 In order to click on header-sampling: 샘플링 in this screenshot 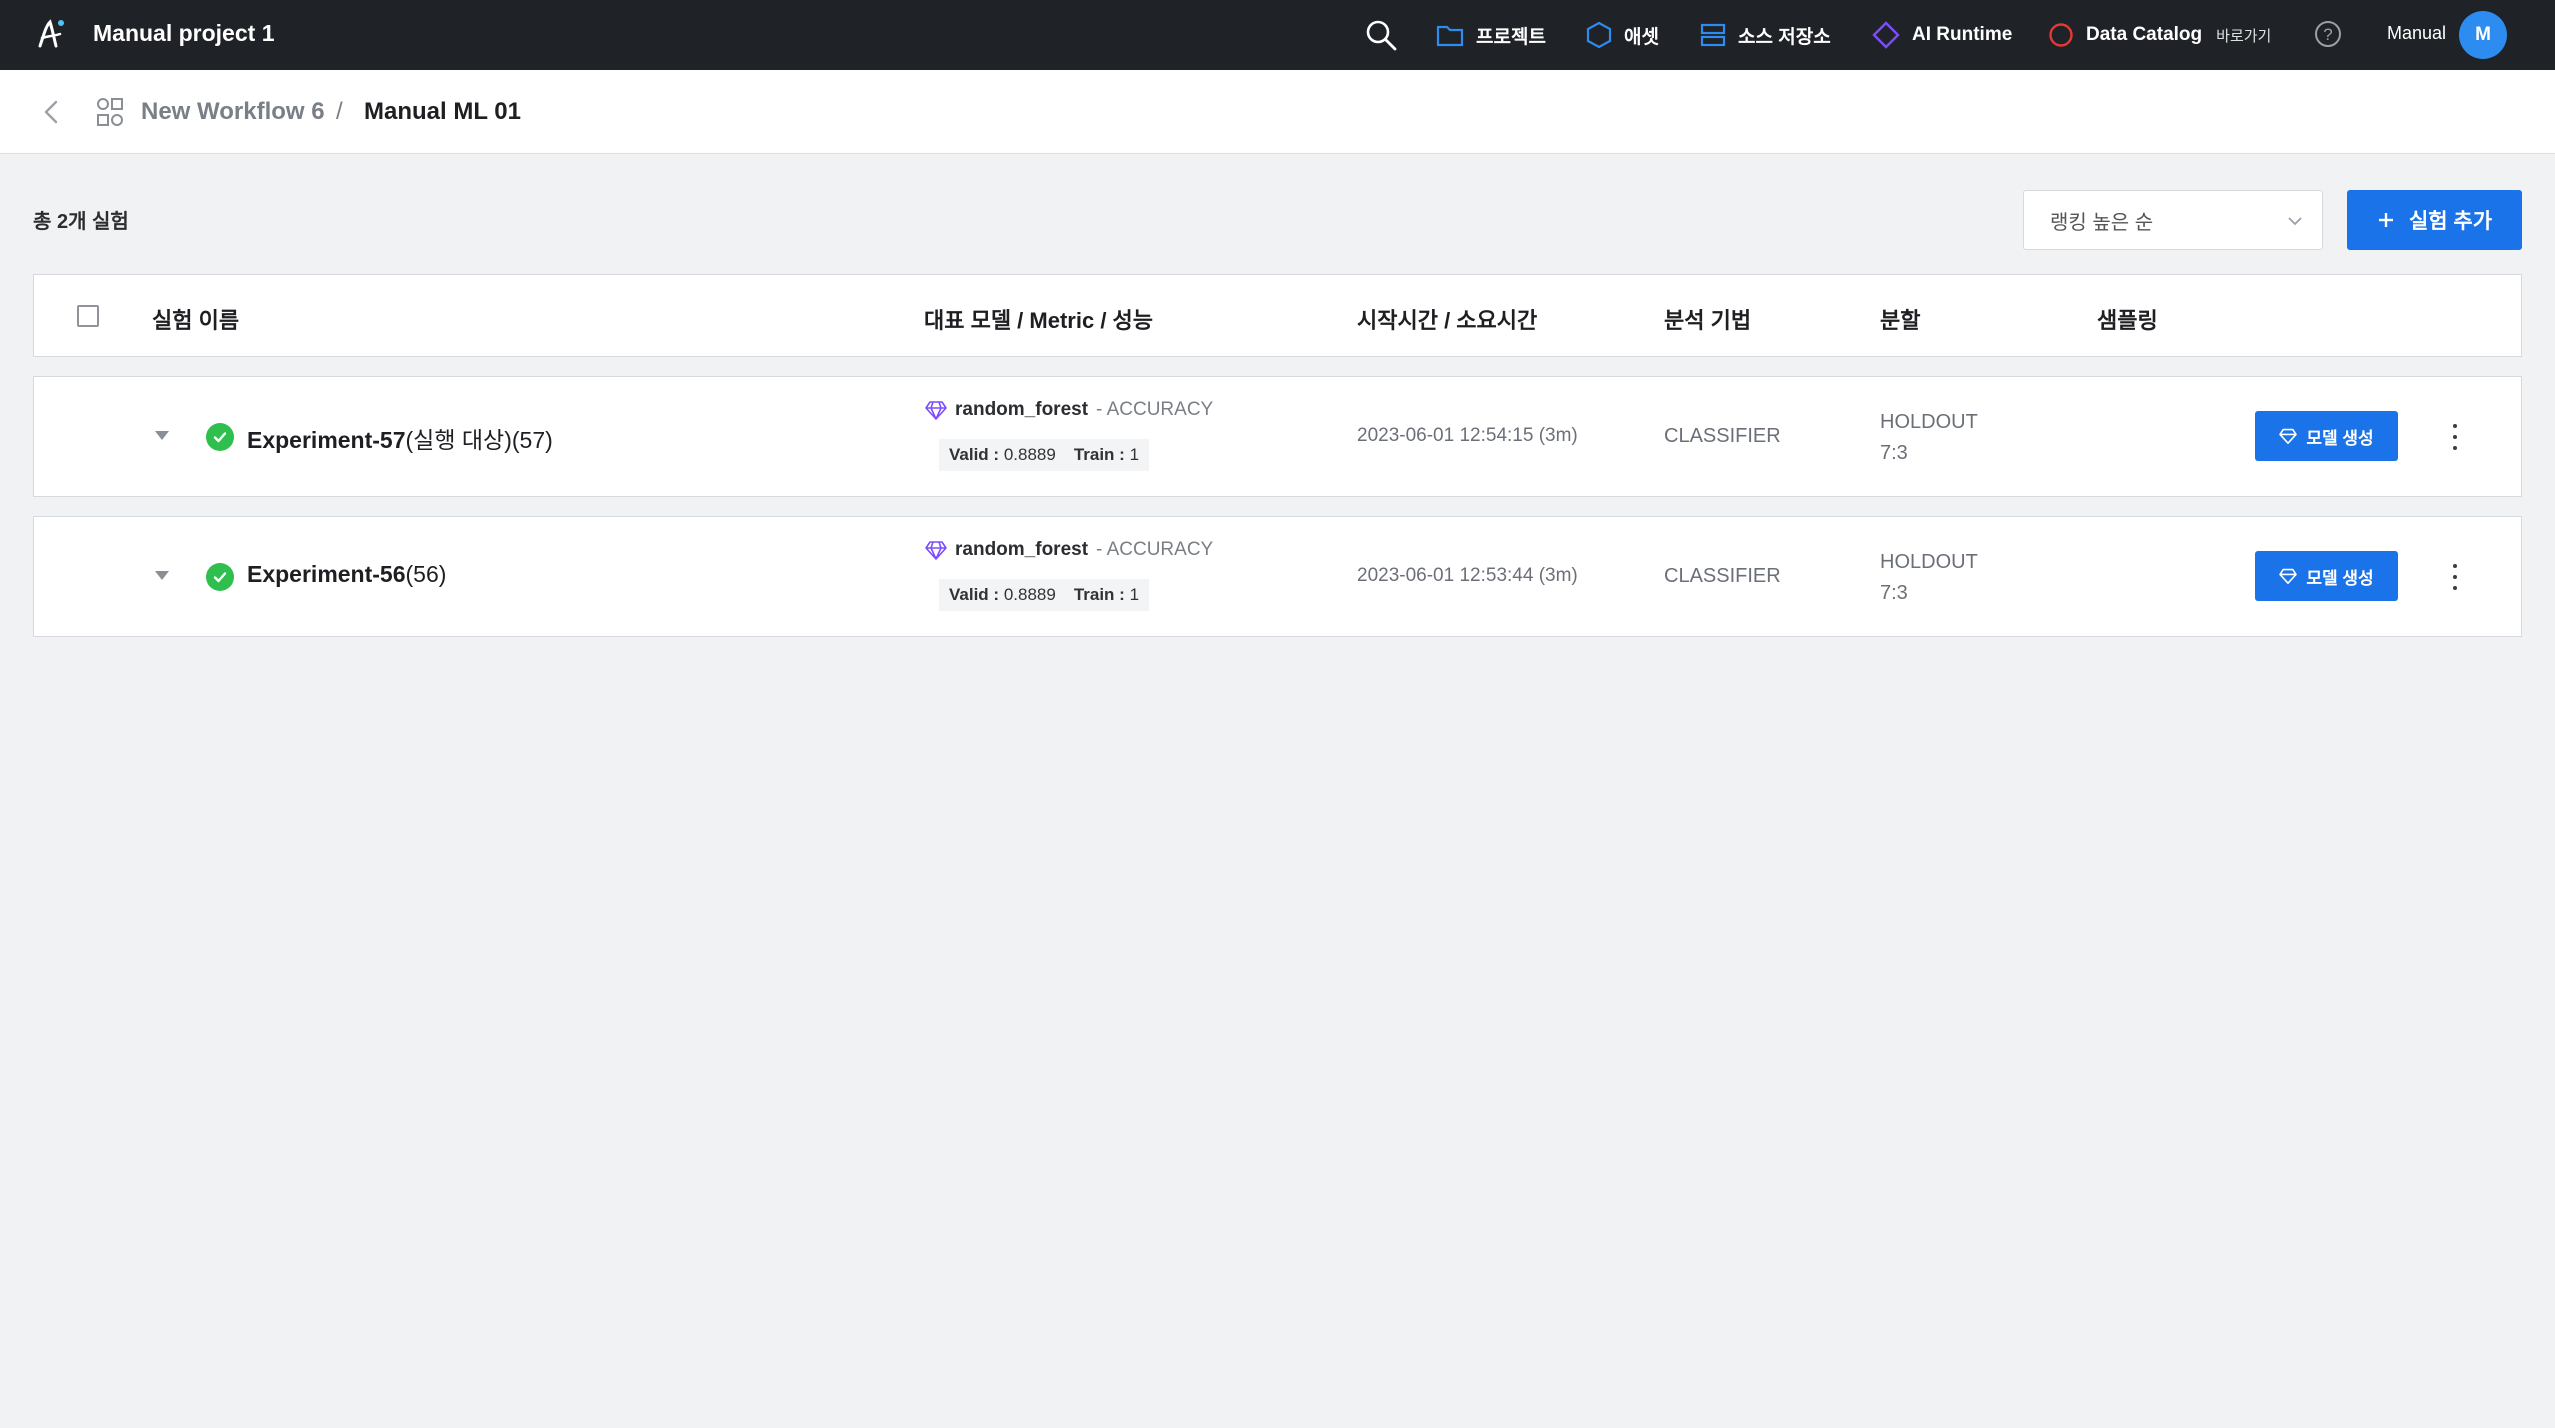, I will do `click(2127, 320)`.